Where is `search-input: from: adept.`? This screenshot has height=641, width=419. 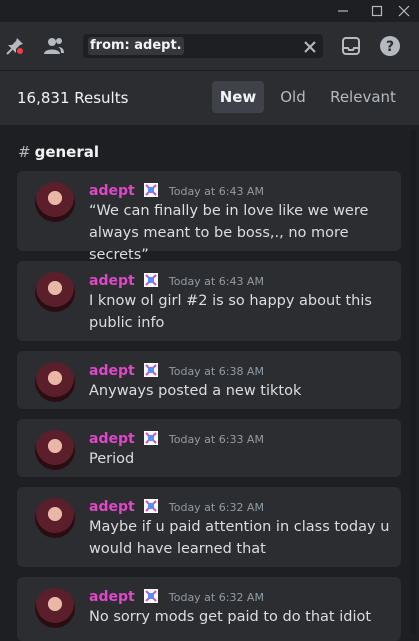 search-input: from: adept. is located at coordinates (203, 46).